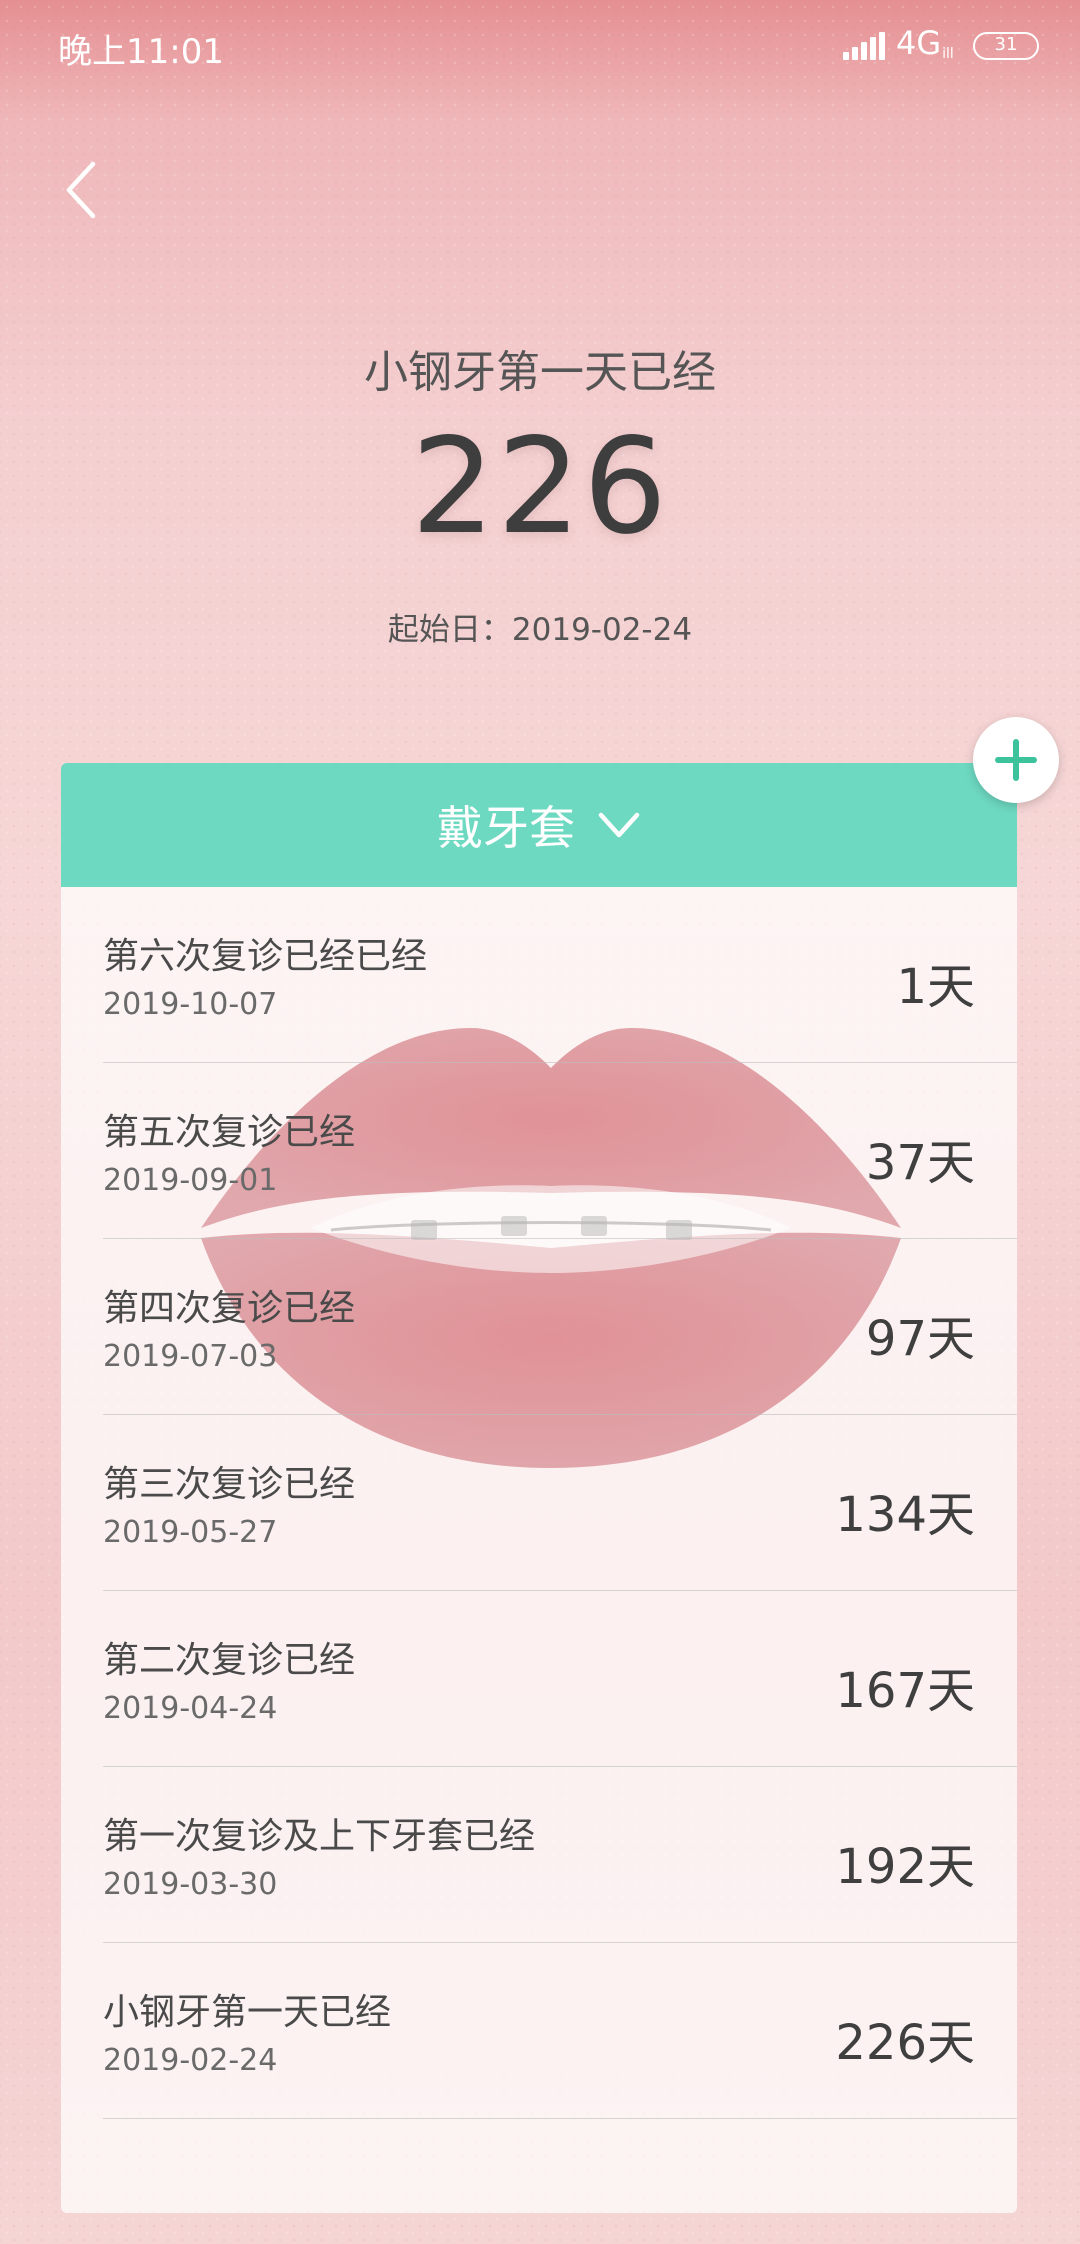 Image resolution: width=1080 pixels, height=2244 pixels. What do you see at coordinates (920, 1163) in the screenshot?
I see `record-days: 37天` at bounding box center [920, 1163].